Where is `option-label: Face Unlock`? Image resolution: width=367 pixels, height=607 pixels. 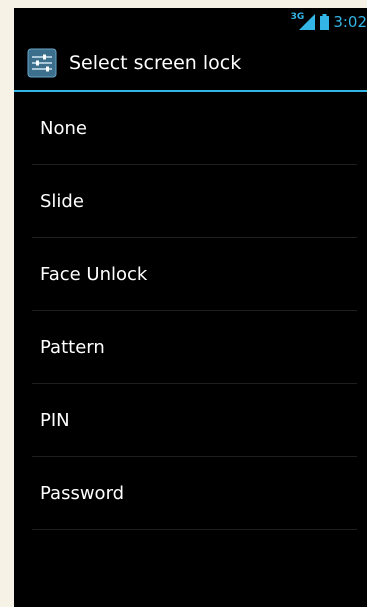 option-label: Face Unlock is located at coordinates (94, 274).